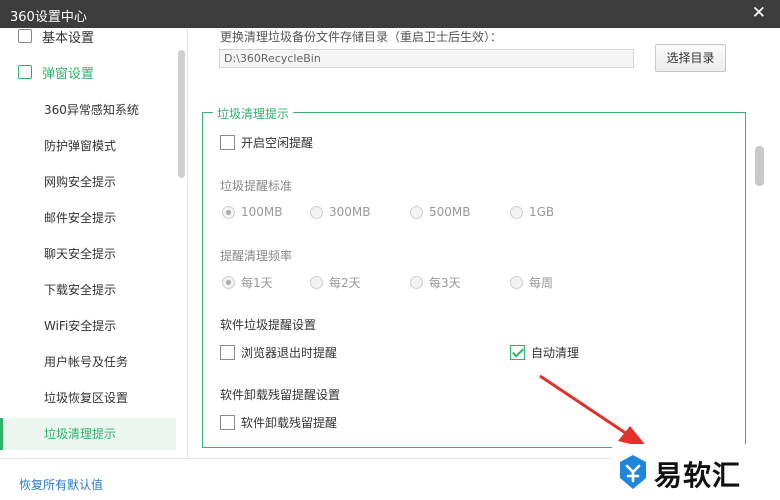 This screenshot has height=500, width=780. Describe the element at coordinates (633, 472) in the screenshot. I see `watermark-logo-icon` at that location.